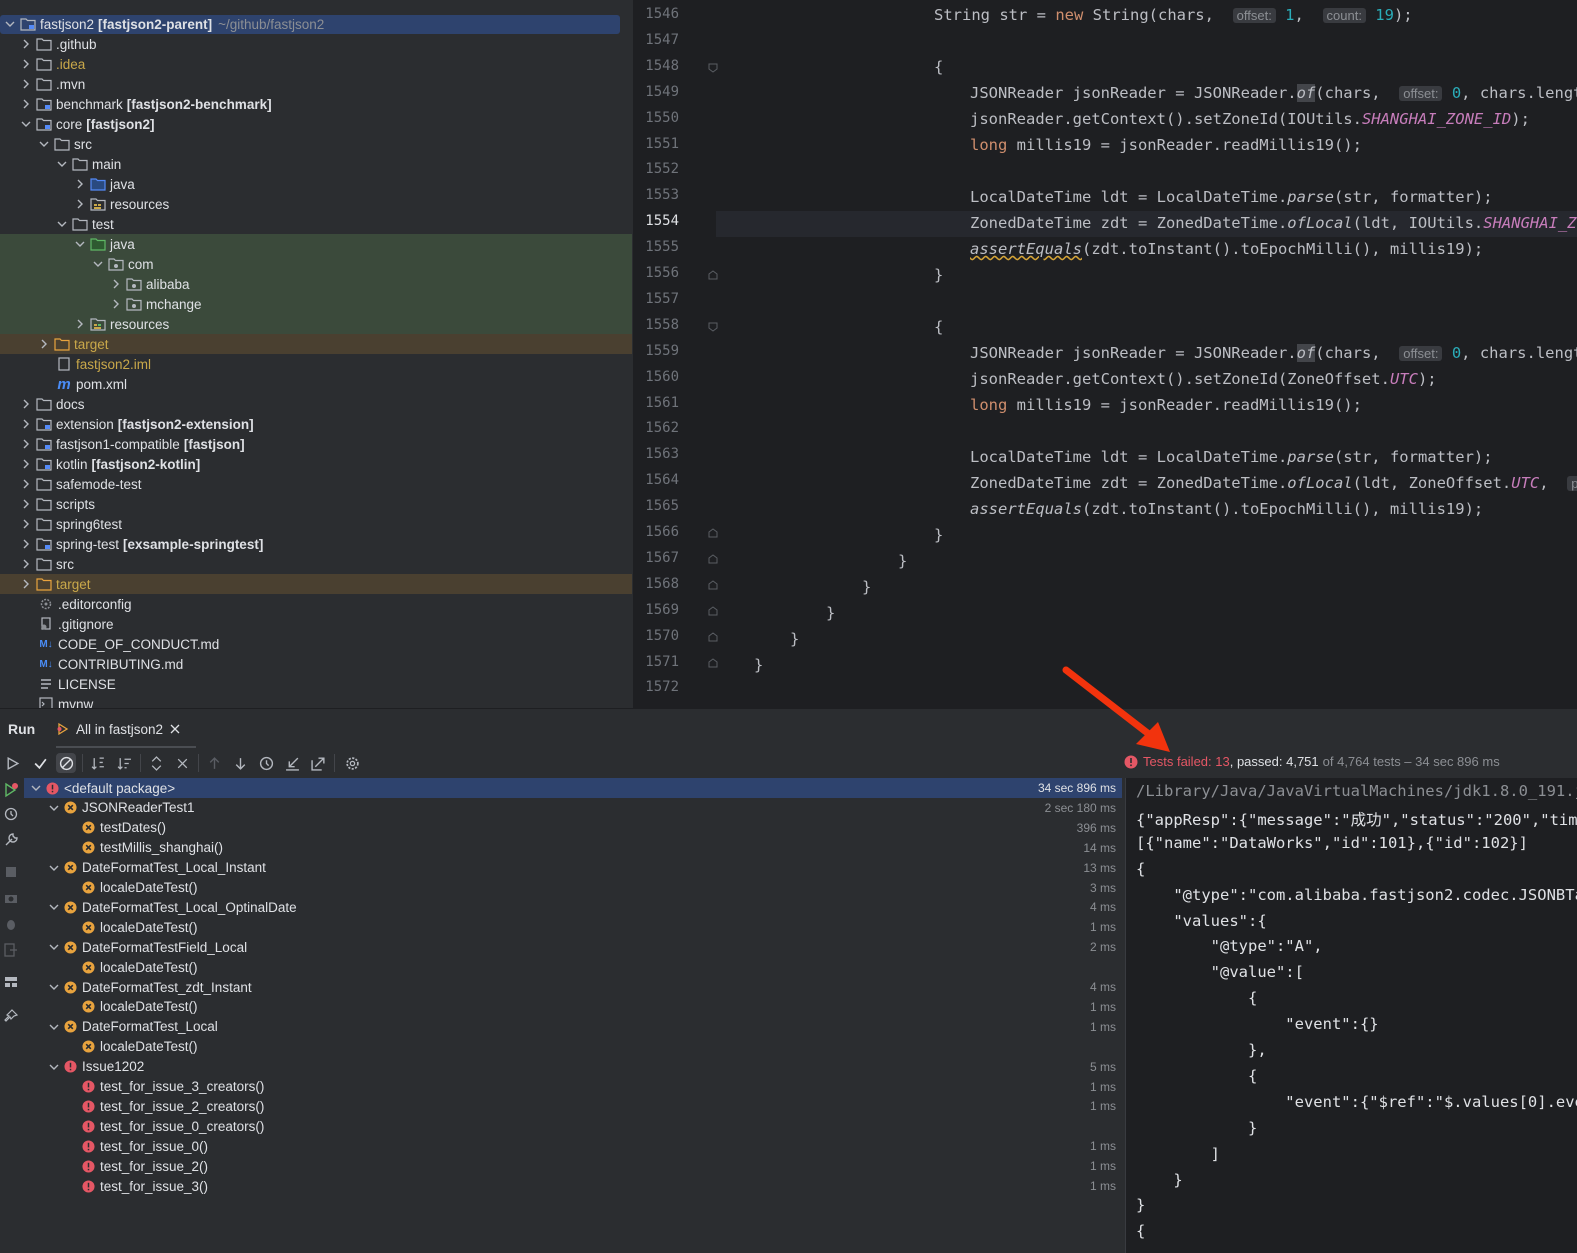 The image size is (1577, 1253). What do you see at coordinates (266, 763) in the screenshot?
I see `test-history-button` at bounding box center [266, 763].